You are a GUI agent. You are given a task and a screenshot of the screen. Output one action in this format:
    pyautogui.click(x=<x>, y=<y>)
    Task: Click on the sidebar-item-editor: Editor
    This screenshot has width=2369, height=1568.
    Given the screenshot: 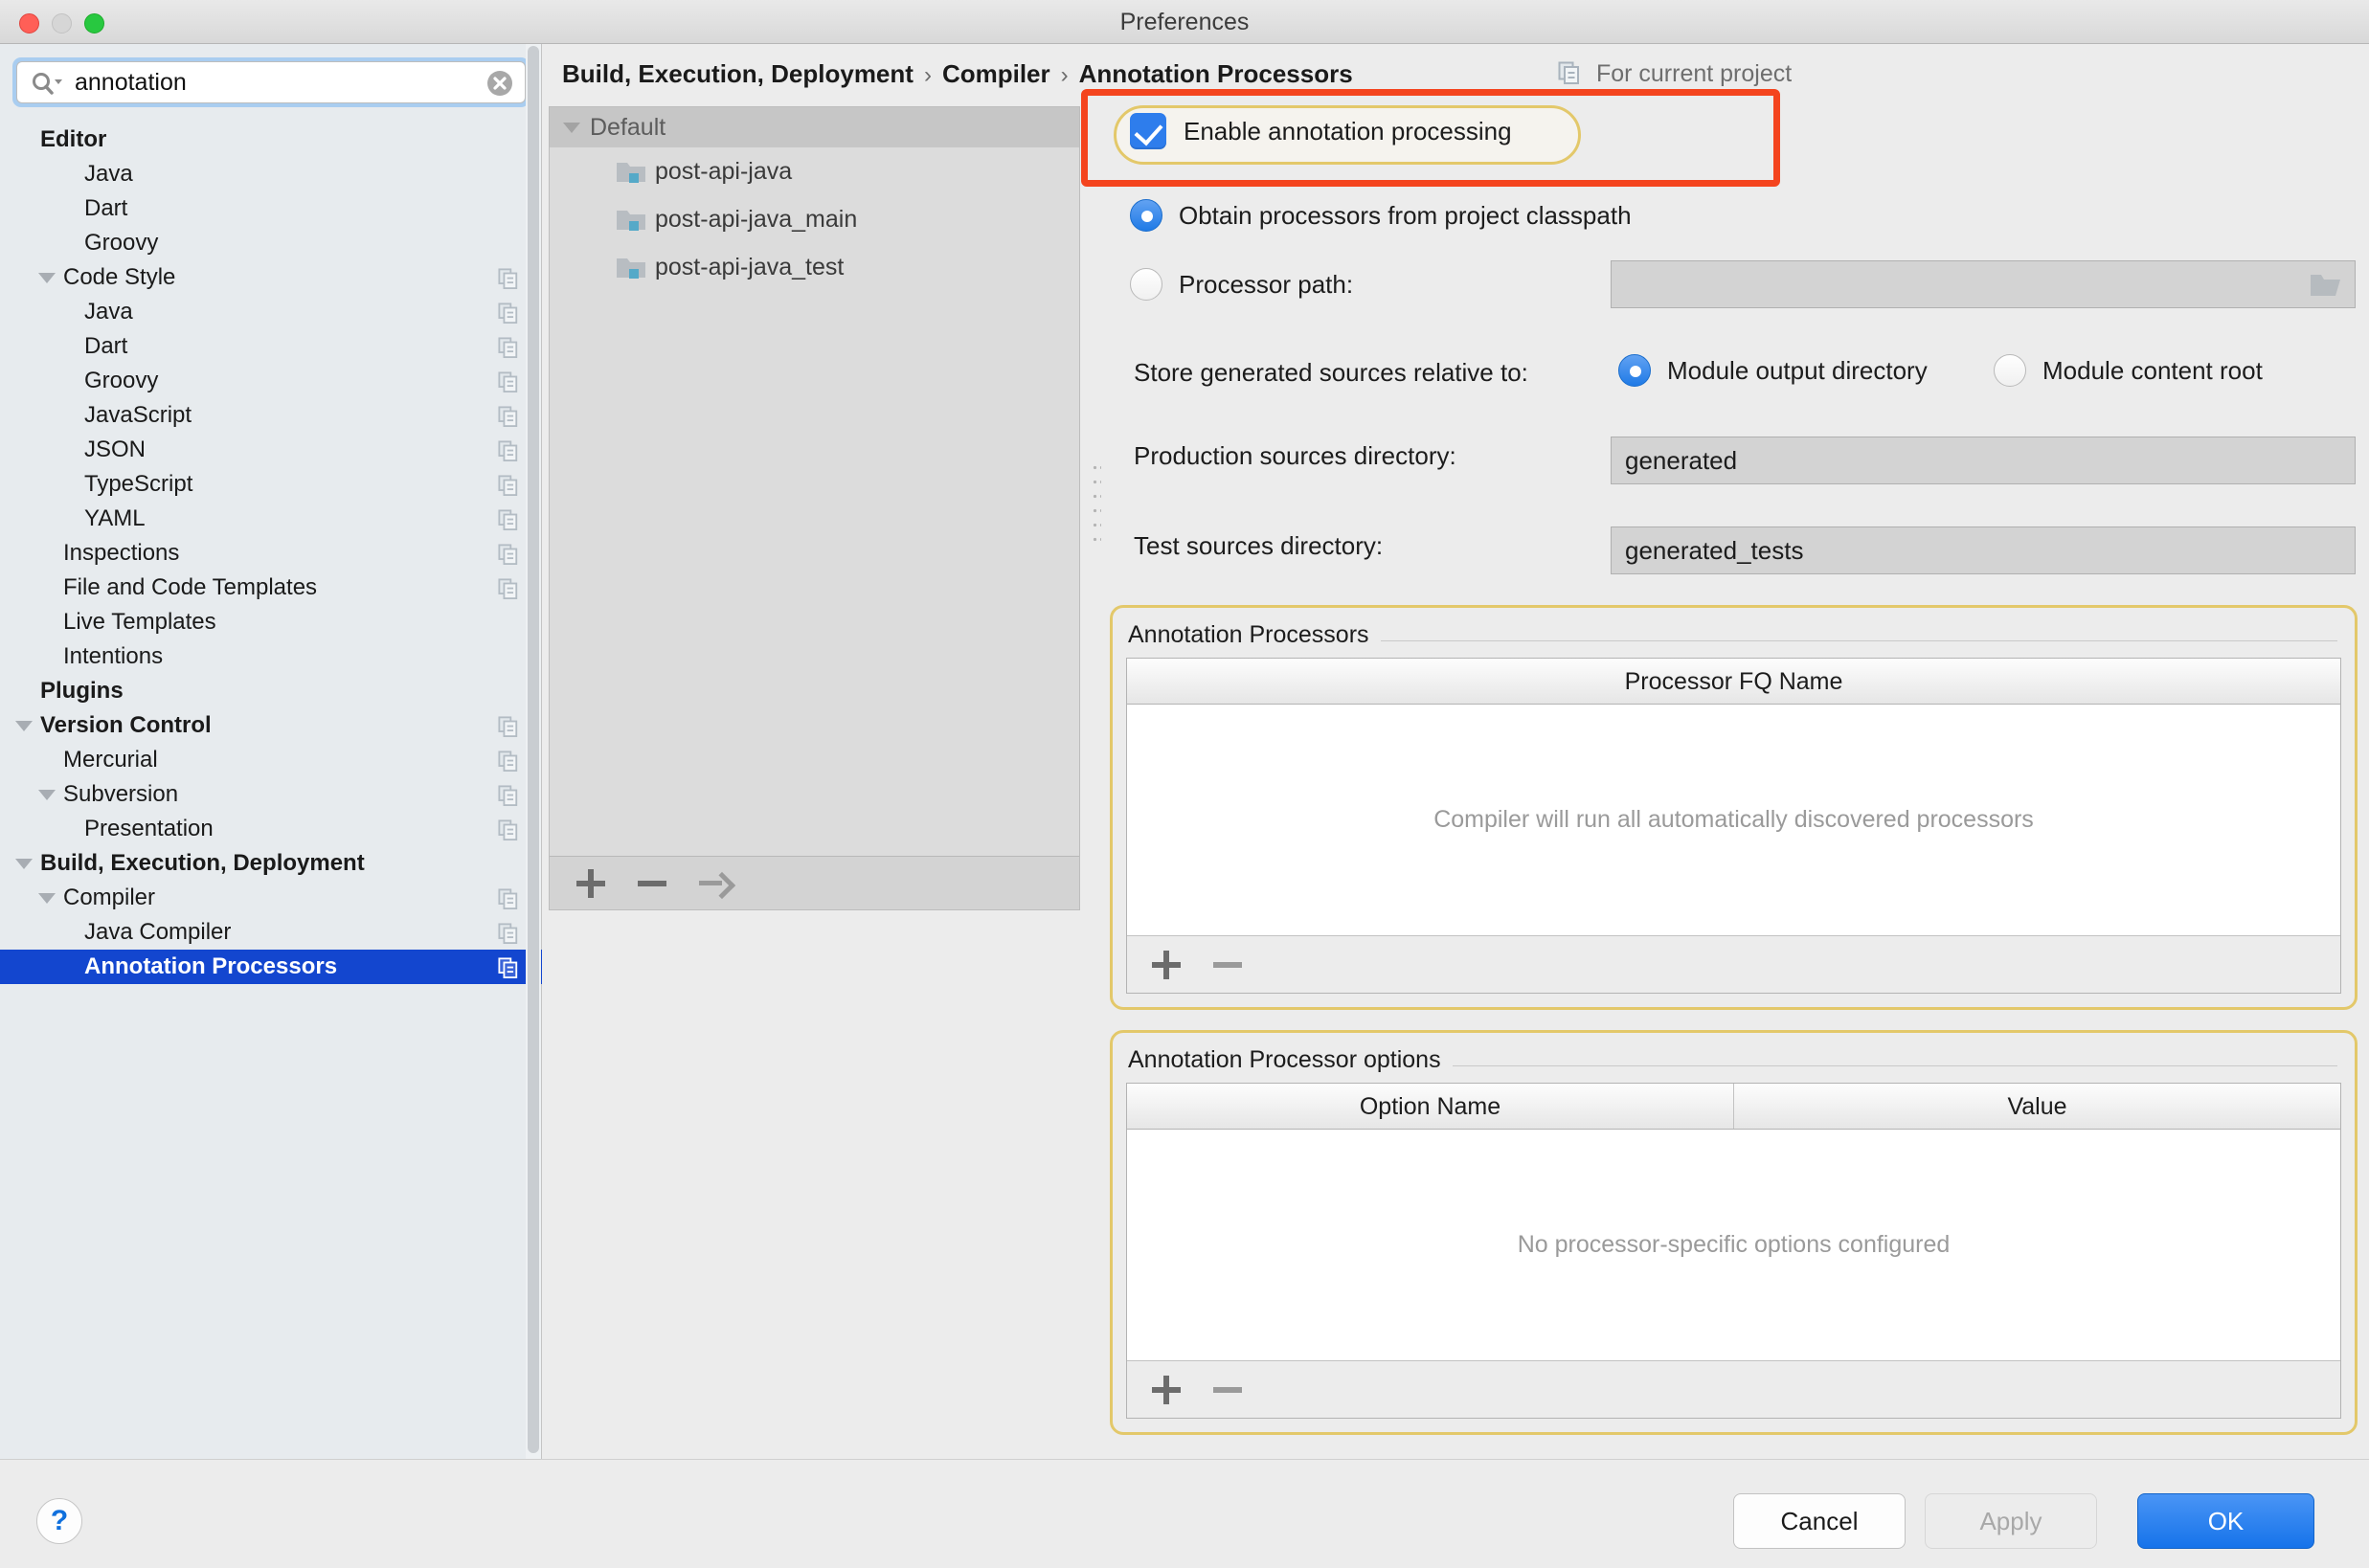 What is the action you would take?
    pyautogui.click(x=271, y=140)
    